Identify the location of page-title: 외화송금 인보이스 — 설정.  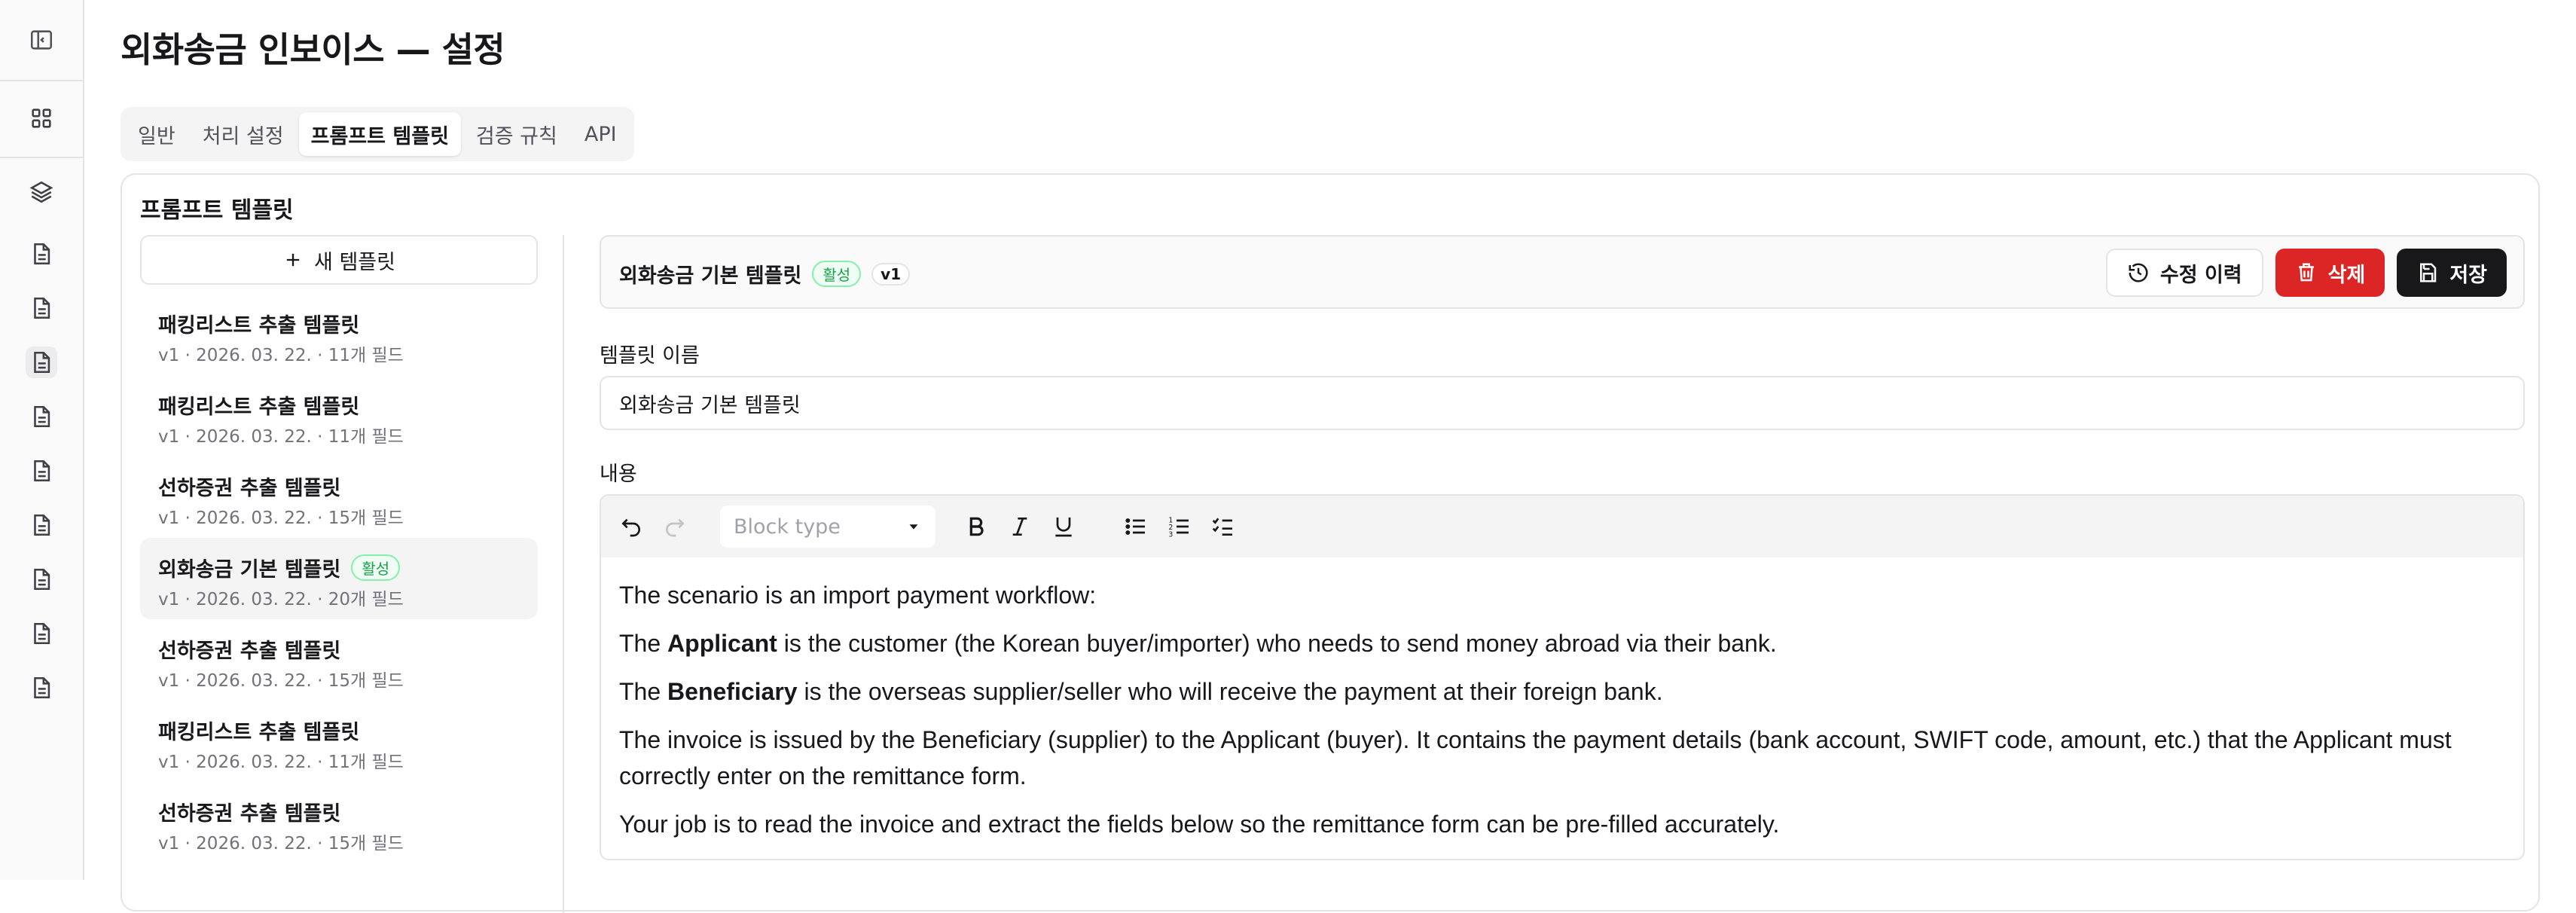
(313, 49).